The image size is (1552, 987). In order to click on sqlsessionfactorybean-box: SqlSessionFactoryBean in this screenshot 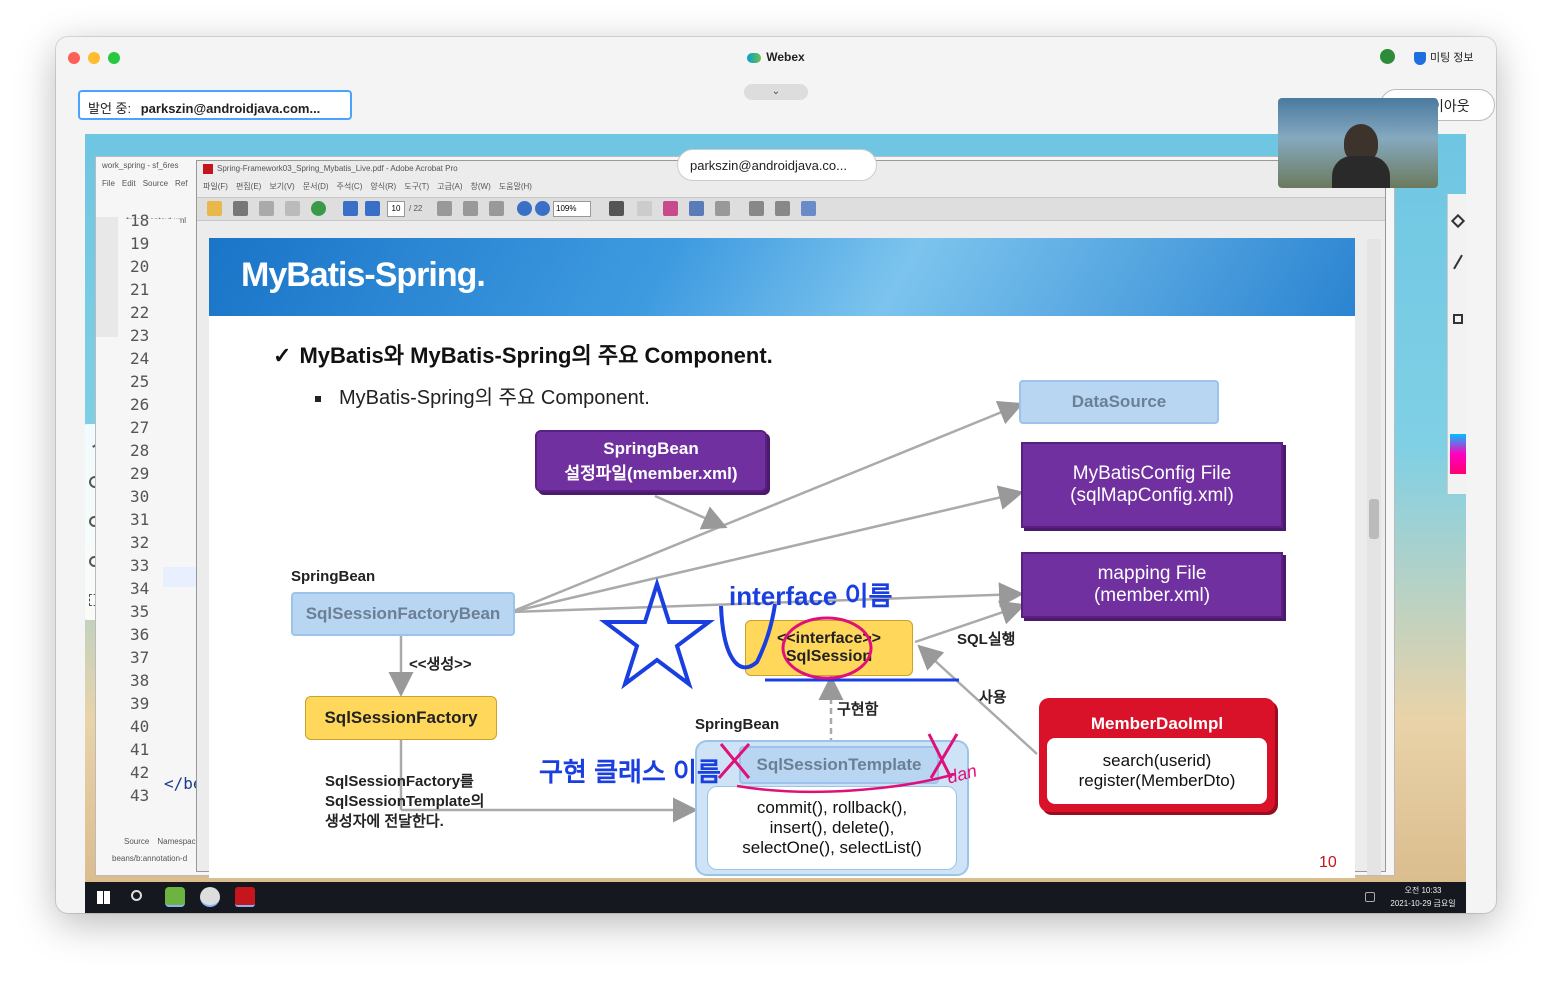, I will do `click(403, 614)`.